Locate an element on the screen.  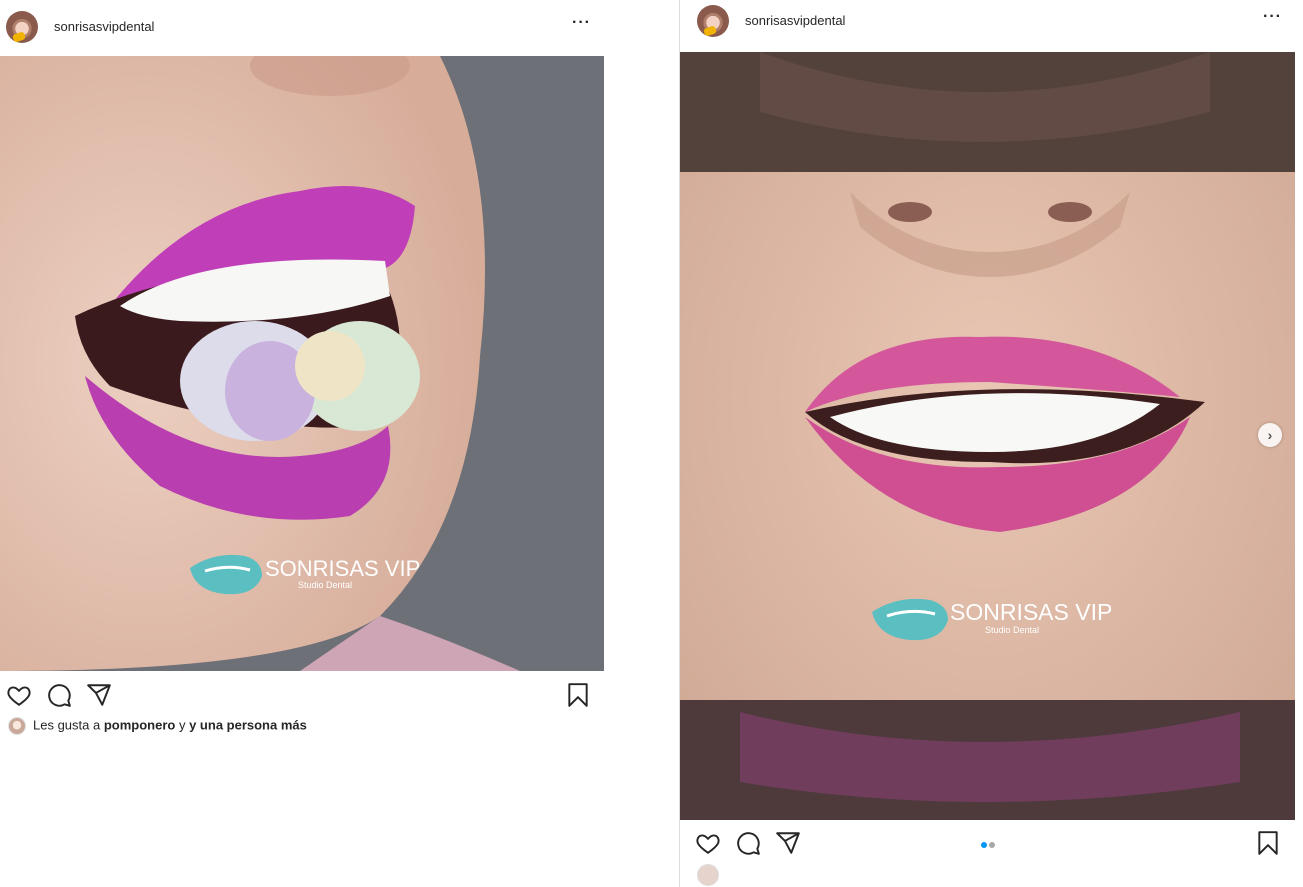
chevron-right-icon: › is located at coordinates (1270, 435).